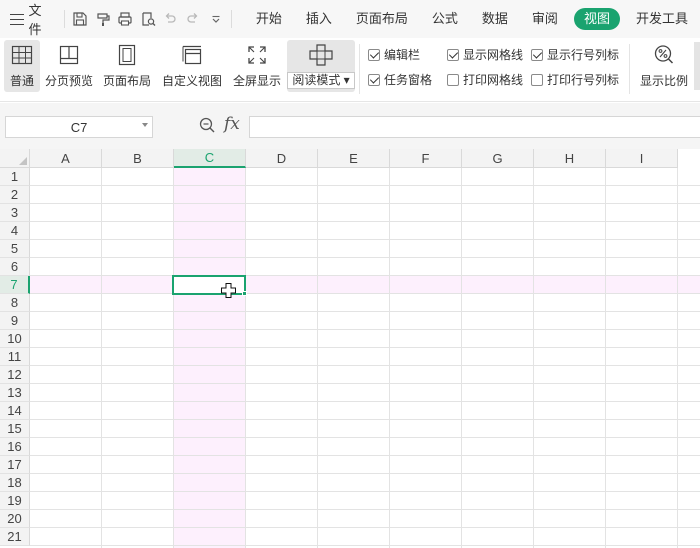 The width and height of the screenshot is (700, 548). I want to click on show-headers-checkbox: 显示行号列标, so click(575, 54).